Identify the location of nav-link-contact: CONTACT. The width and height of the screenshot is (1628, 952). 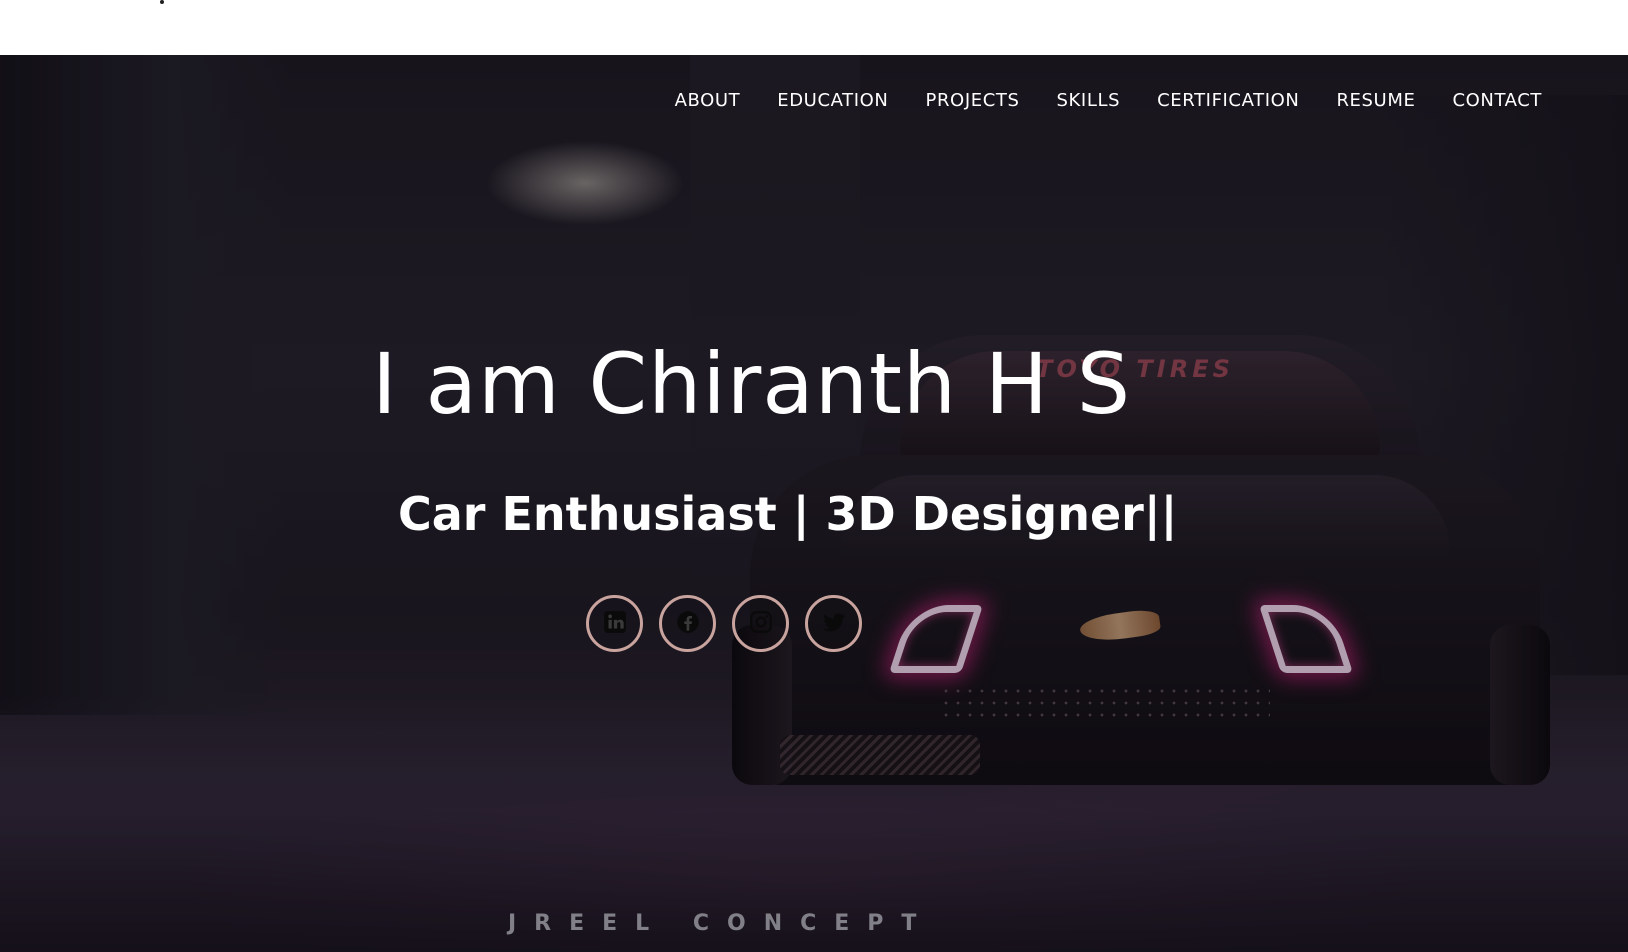
(1497, 100).